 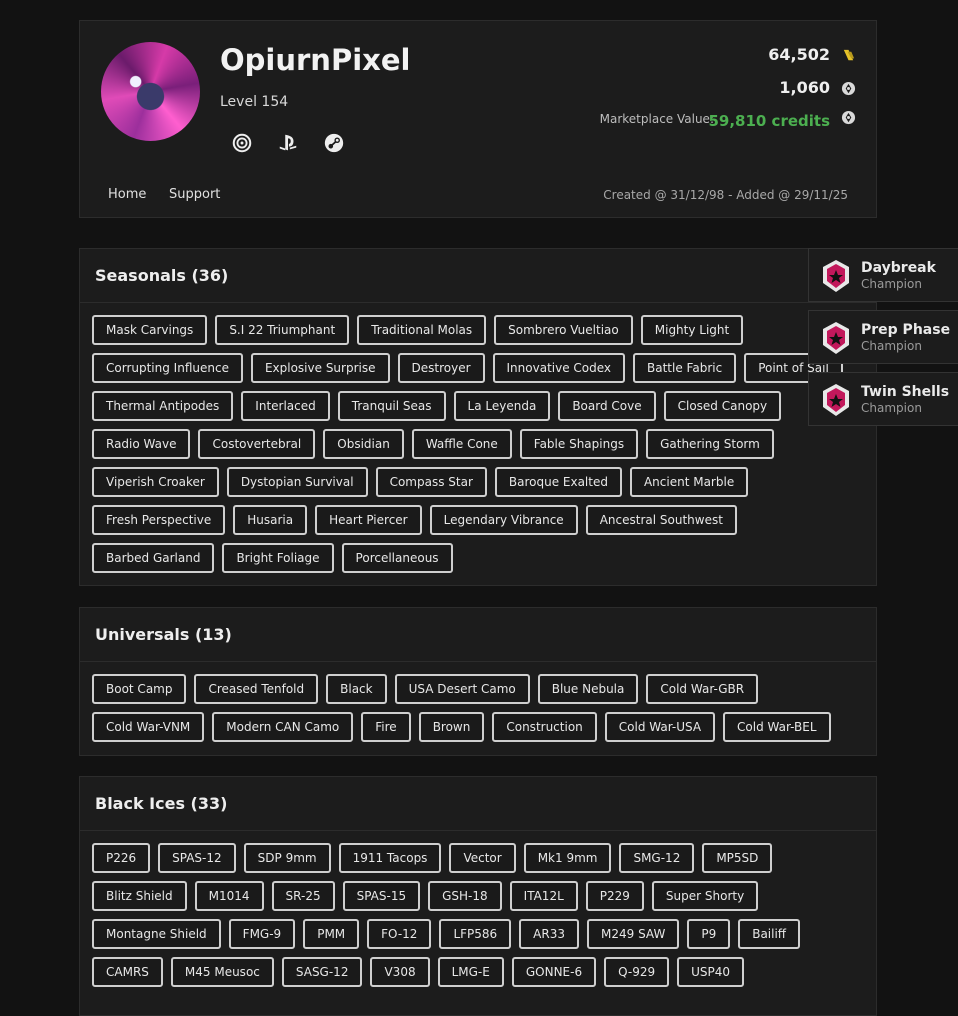 What do you see at coordinates (503, 520) in the screenshot?
I see `skin-chip: Legendary Vibrance` at bounding box center [503, 520].